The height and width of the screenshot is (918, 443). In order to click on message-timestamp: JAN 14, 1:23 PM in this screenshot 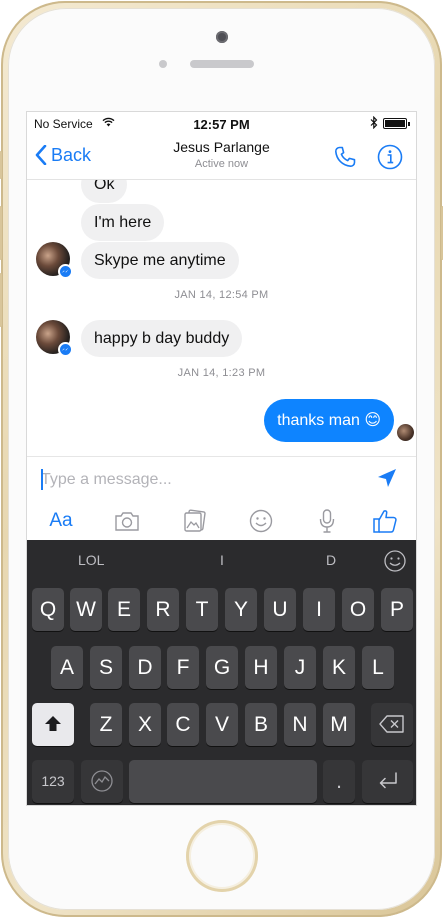, I will do `click(221, 373)`.